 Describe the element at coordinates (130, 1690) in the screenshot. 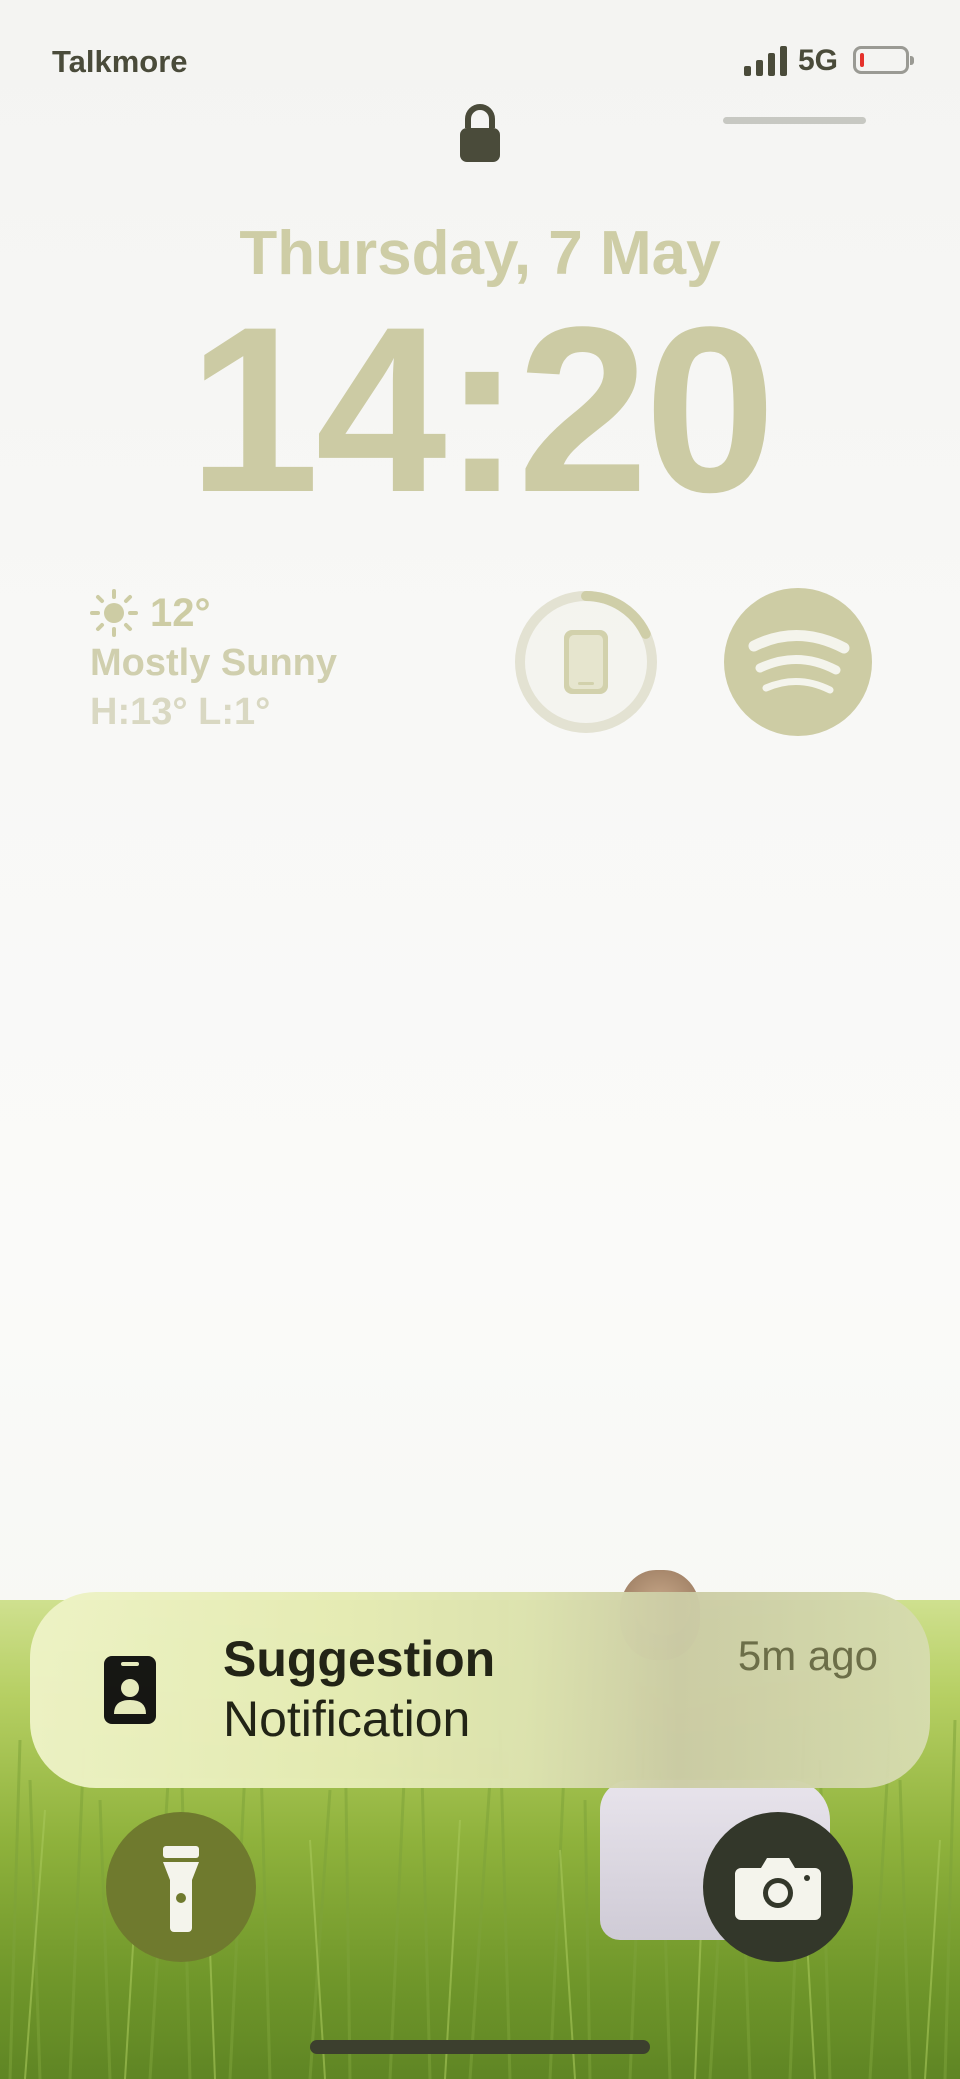

I see `contact-card-icon` at that location.